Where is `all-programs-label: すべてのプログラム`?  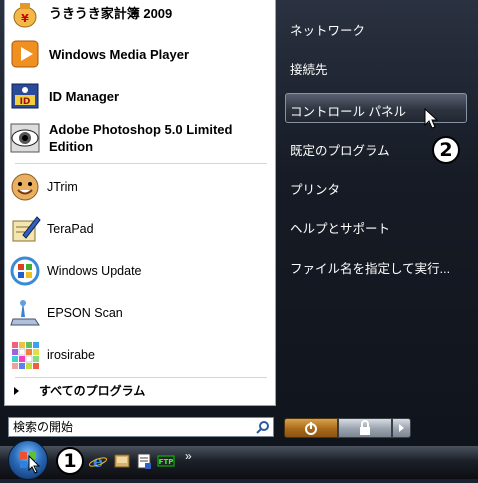
all-programs-label: すべてのプログラム is located at coordinates (92, 391).